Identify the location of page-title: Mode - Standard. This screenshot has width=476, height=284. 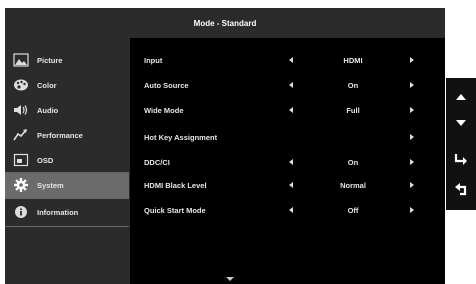
(225, 23).